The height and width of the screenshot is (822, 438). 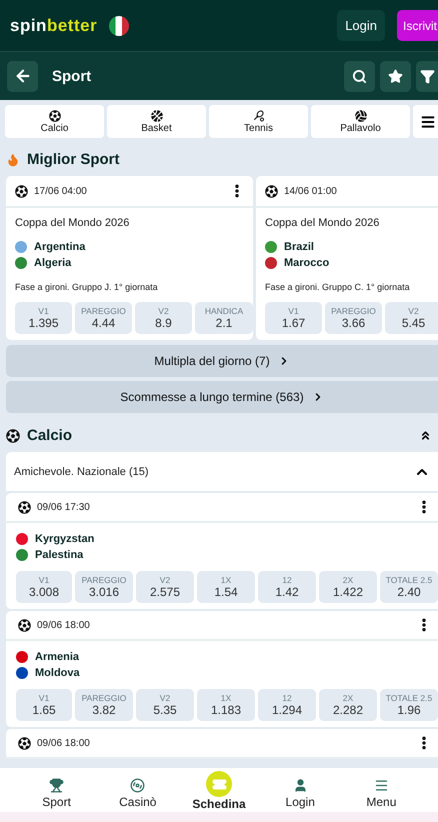 I want to click on match-row: 09/06 17:30 Kyrgyzstan Palestina V1 3.008 PAREGGIO 3.016 V2 2.575 1X 1.54 12 1.42 2X 1.422 TOTALE 2.5 2.40, so click(x=222, y=551).